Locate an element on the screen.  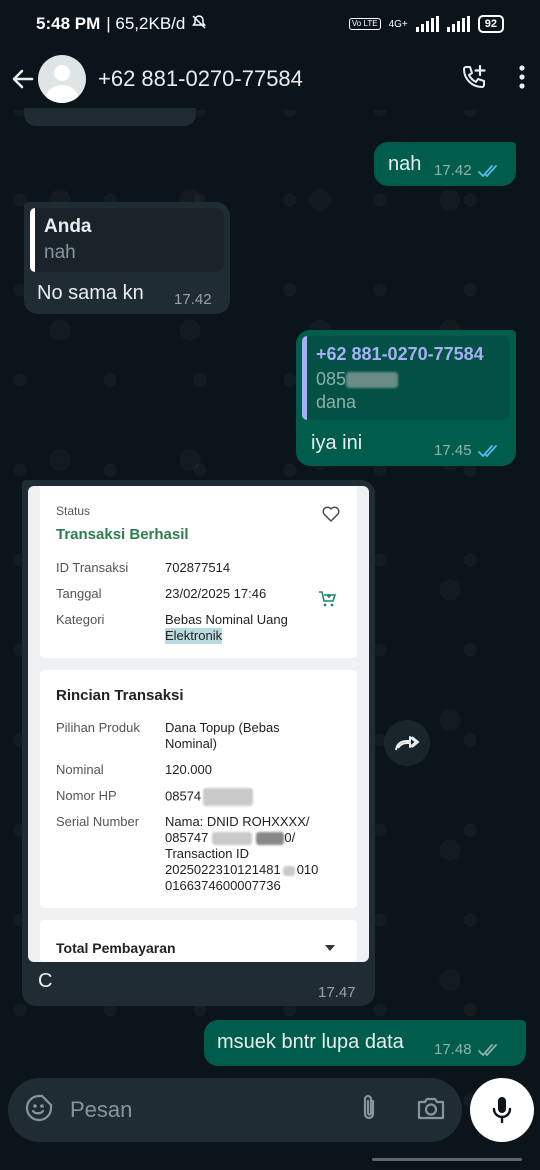
partial-message is located at coordinates (110, 117).